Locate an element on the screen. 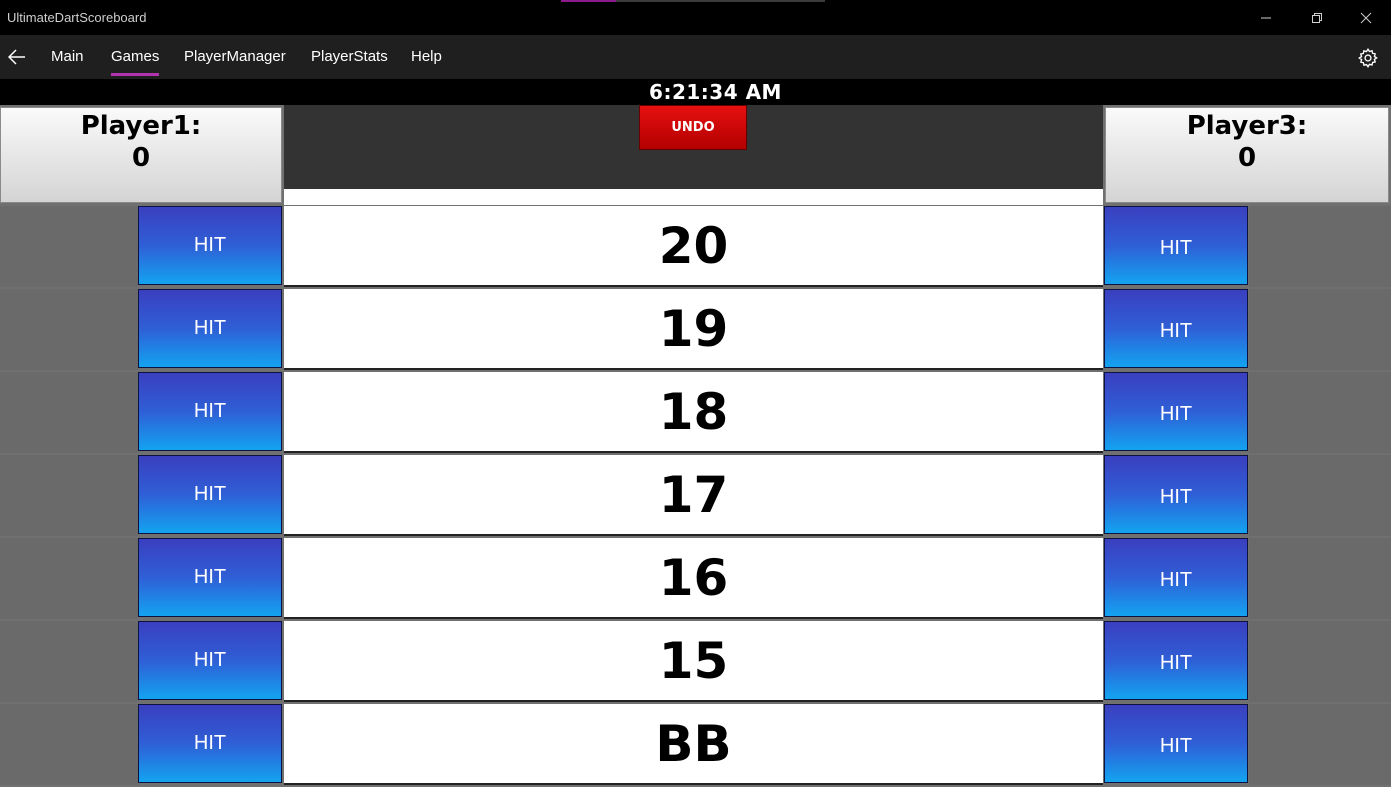  target-number: 19 is located at coordinates (693, 329).